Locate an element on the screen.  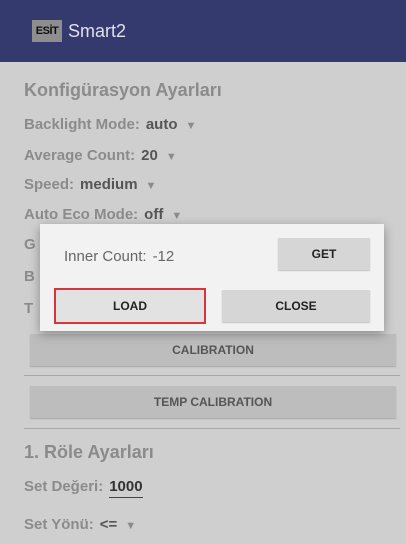
auto-eco-value: off is located at coordinates (153, 214).